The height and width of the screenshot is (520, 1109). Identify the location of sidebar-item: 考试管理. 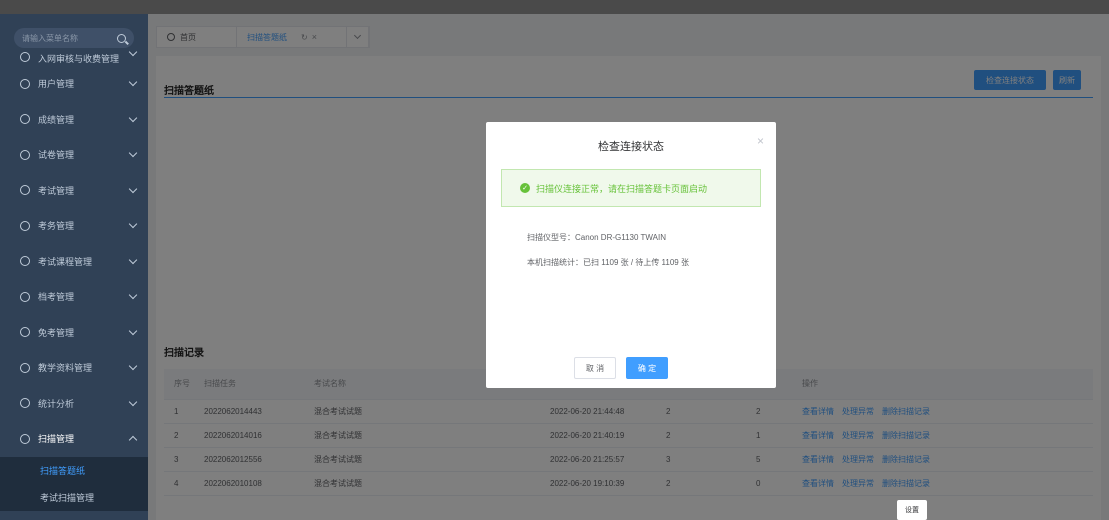
(74, 191).